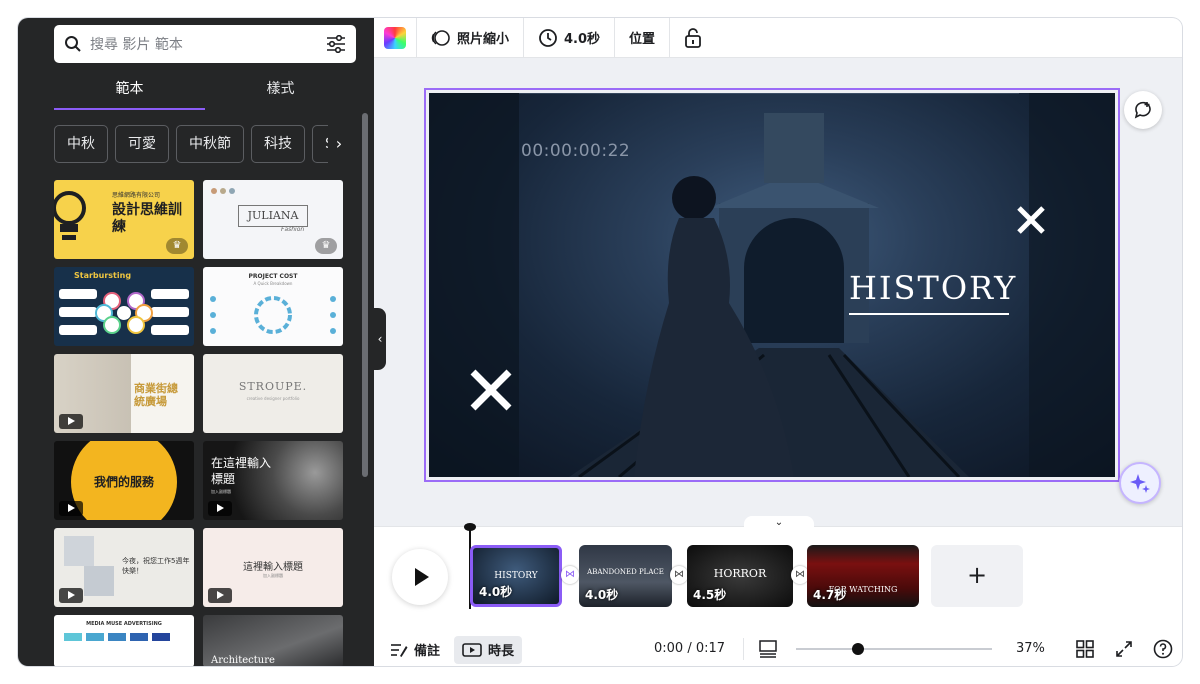 This screenshot has height=684, width=1200. What do you see at coordinates (582, 39) in the screenshot?
I see `duration-label: 4.0秒` at bounding box center [582, 39].